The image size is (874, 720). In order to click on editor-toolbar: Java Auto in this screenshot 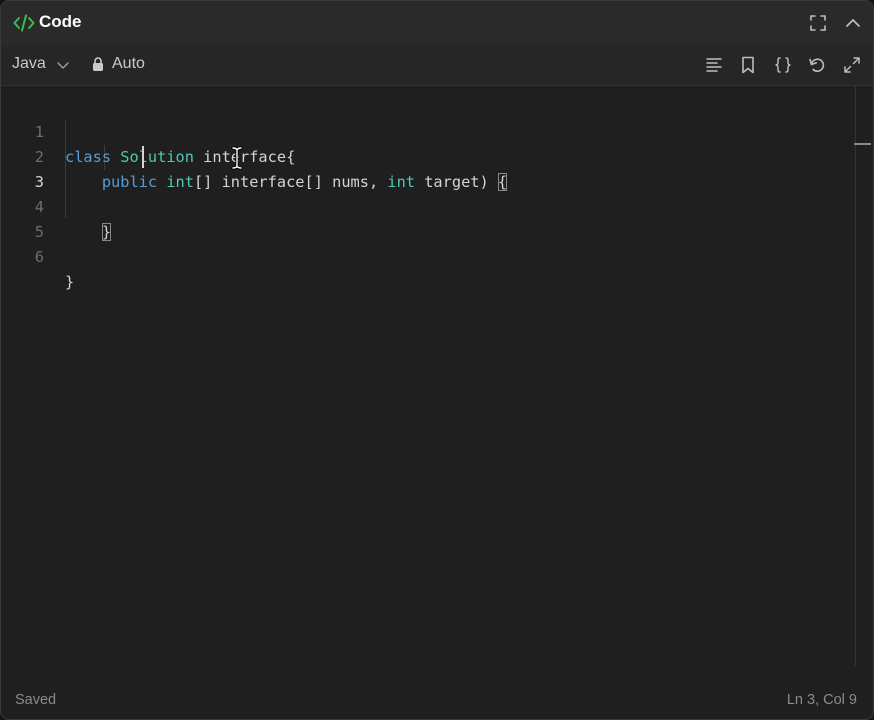, I will do `click(437, 65)`.